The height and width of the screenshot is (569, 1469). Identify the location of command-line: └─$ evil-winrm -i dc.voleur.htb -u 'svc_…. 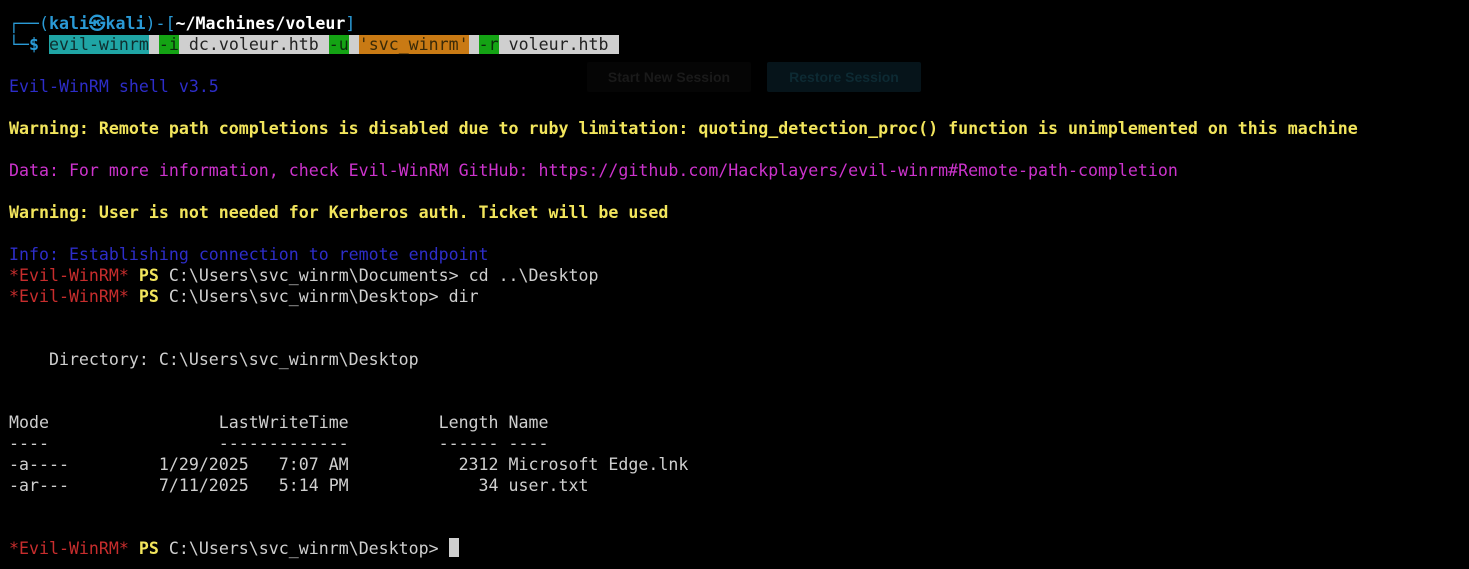
(314, 44).